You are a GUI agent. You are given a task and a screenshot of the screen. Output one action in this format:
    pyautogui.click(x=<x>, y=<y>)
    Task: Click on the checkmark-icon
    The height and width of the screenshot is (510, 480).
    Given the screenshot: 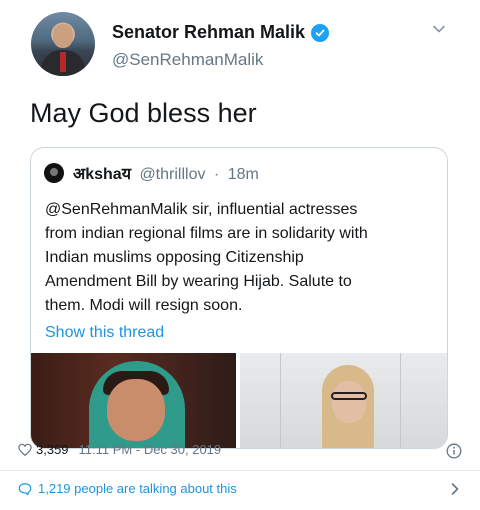 What is the action you would take?
    pyautogui.click(x=320, y=32)
    